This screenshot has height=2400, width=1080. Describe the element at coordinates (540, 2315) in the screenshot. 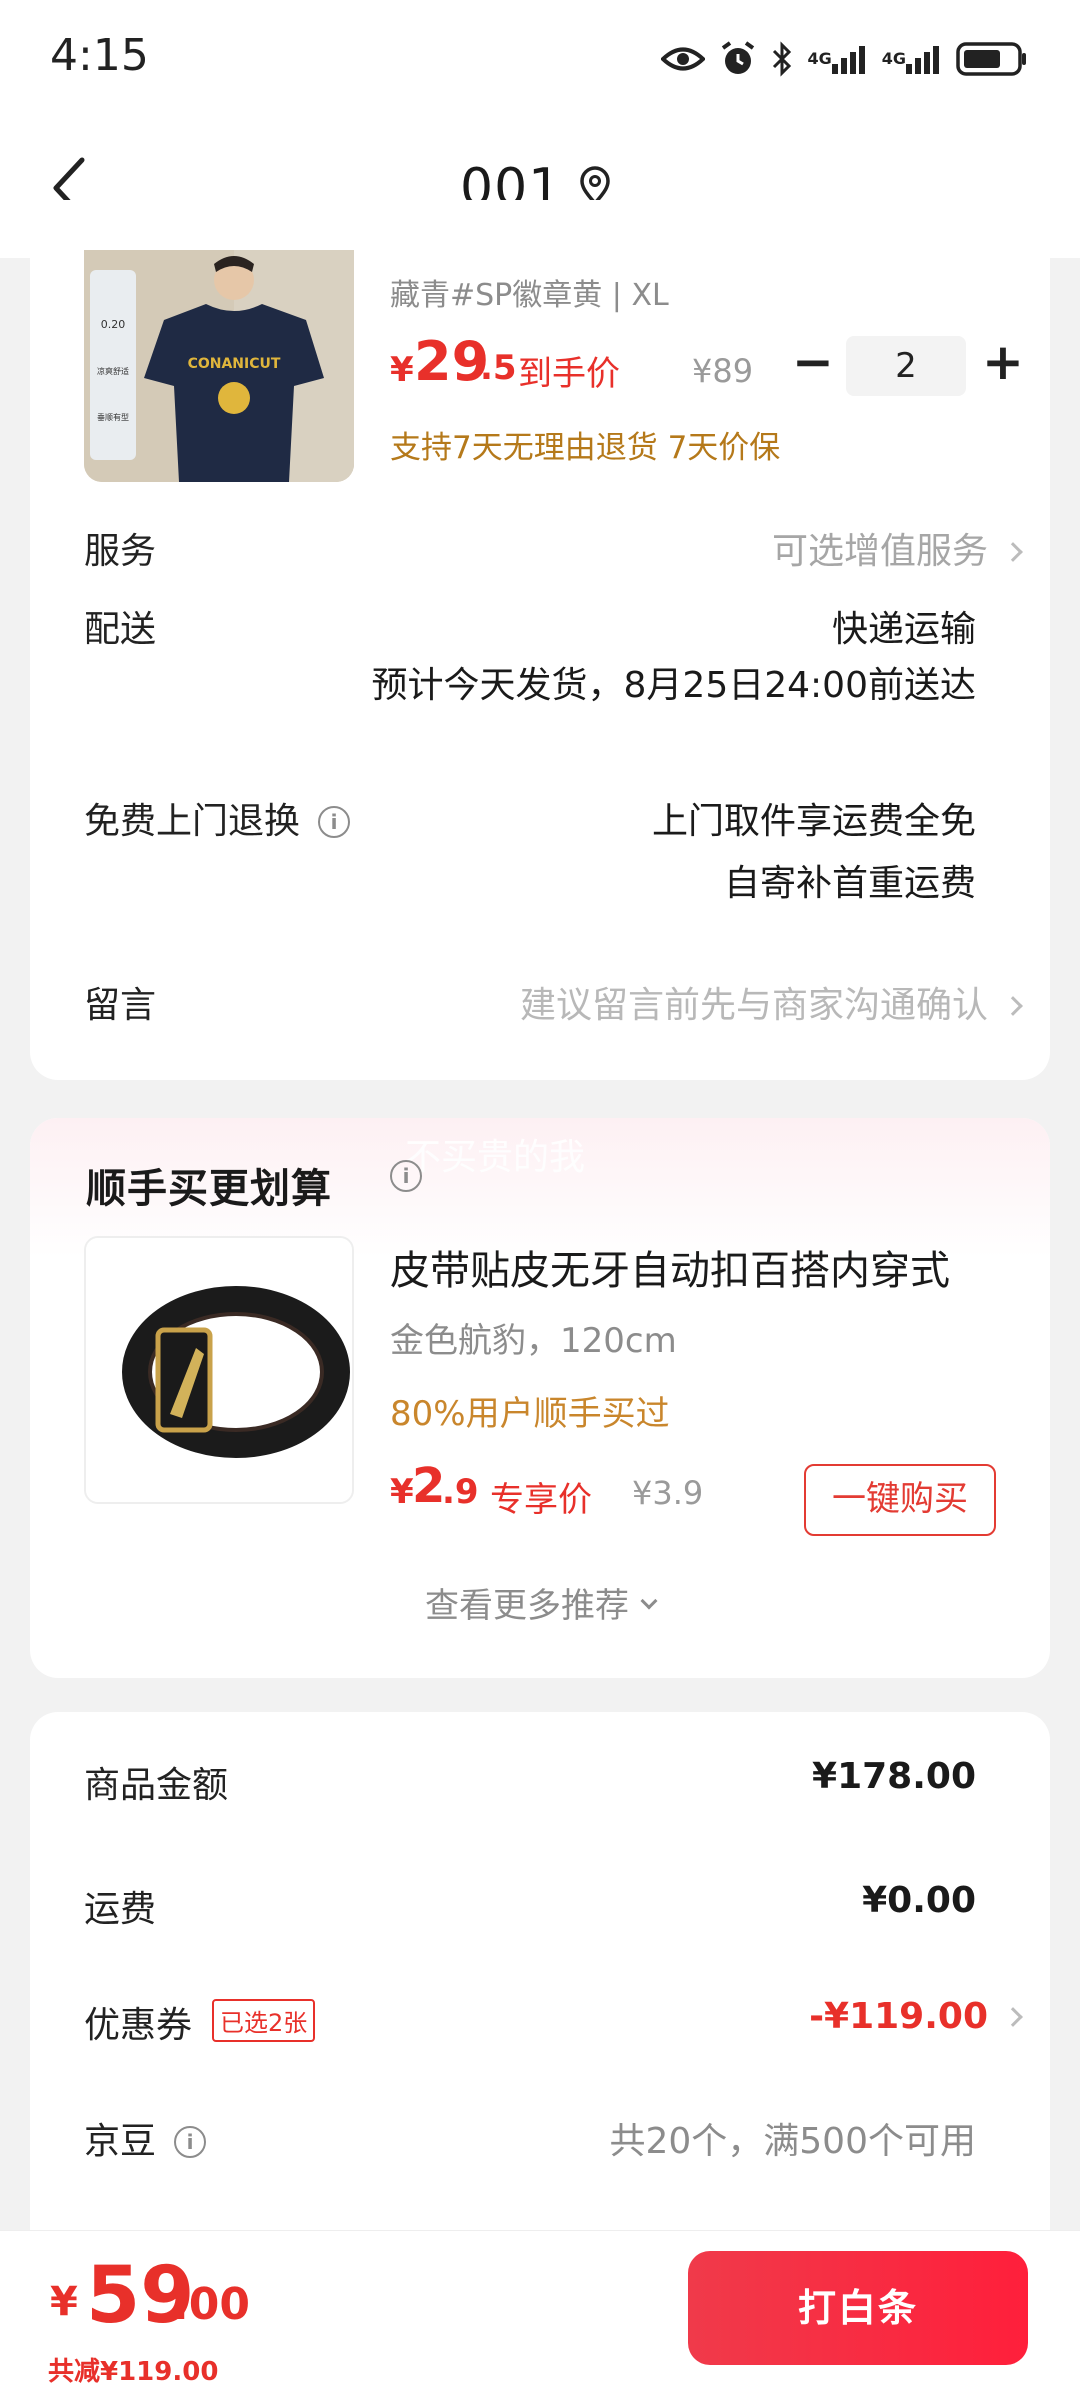

I see `checkout-bar: ¥ 59 .00 共减¥119.00 打白条` at that location.